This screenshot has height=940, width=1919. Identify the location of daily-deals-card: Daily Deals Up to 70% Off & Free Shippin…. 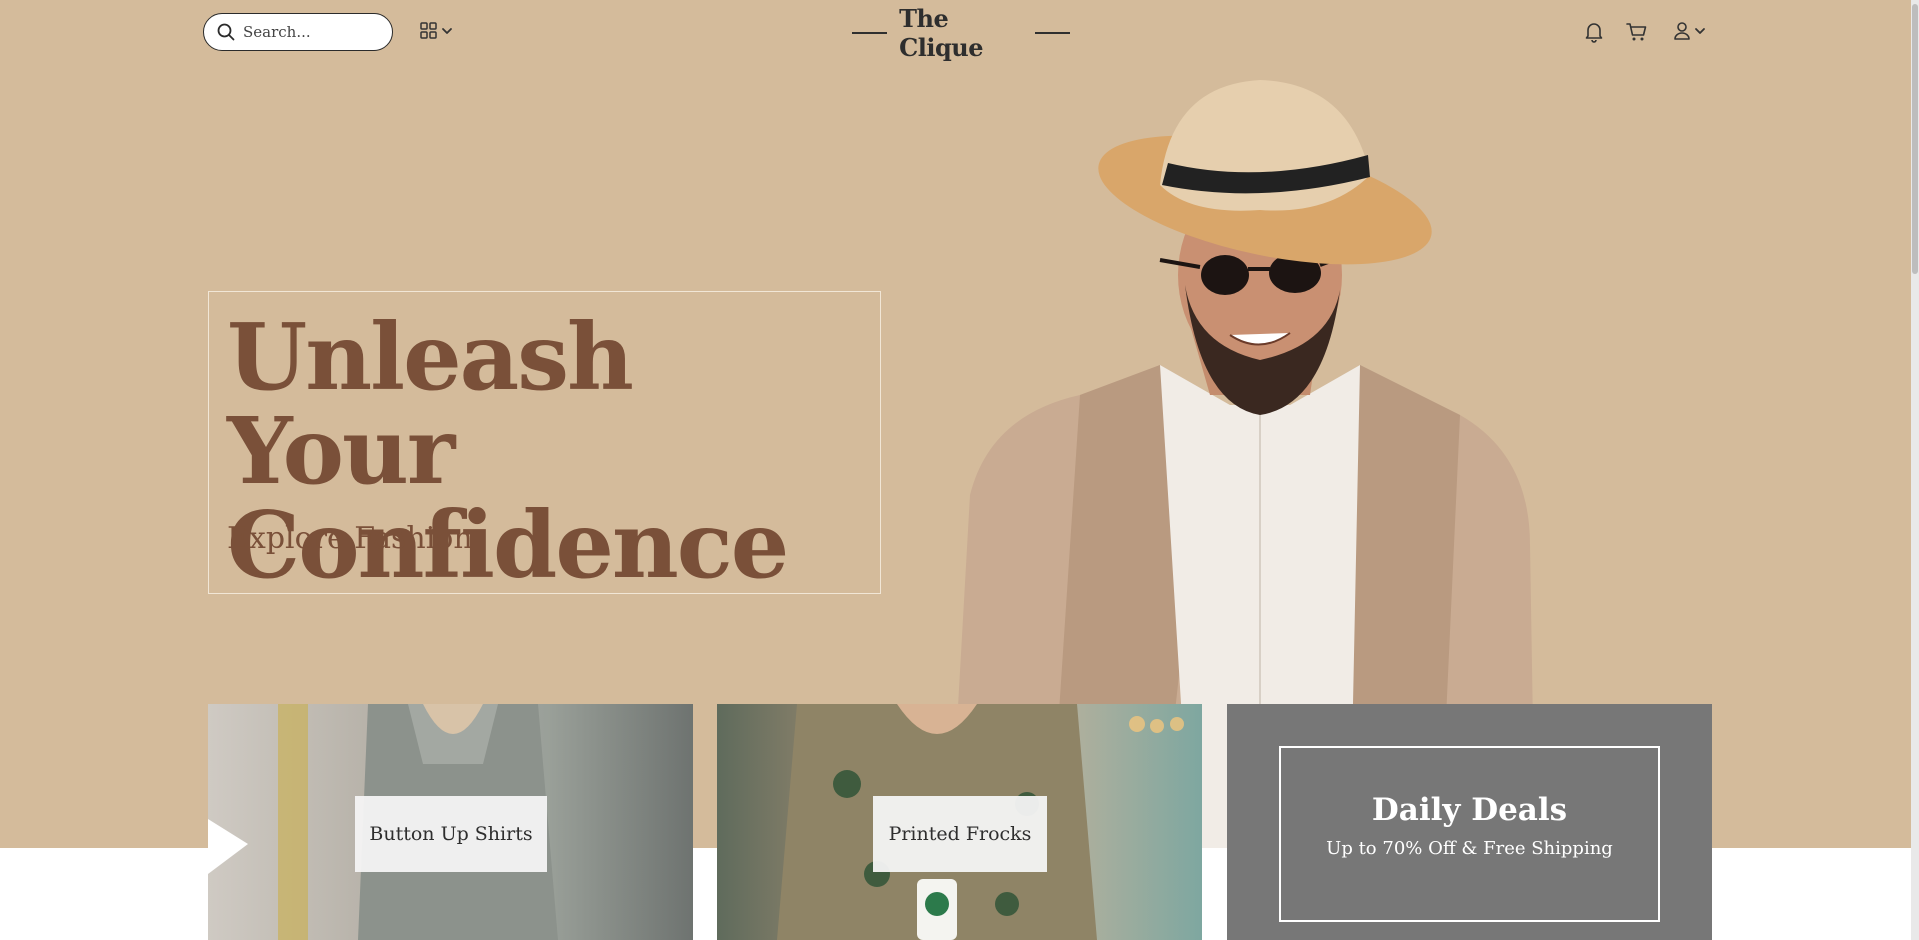
(1469, 822).